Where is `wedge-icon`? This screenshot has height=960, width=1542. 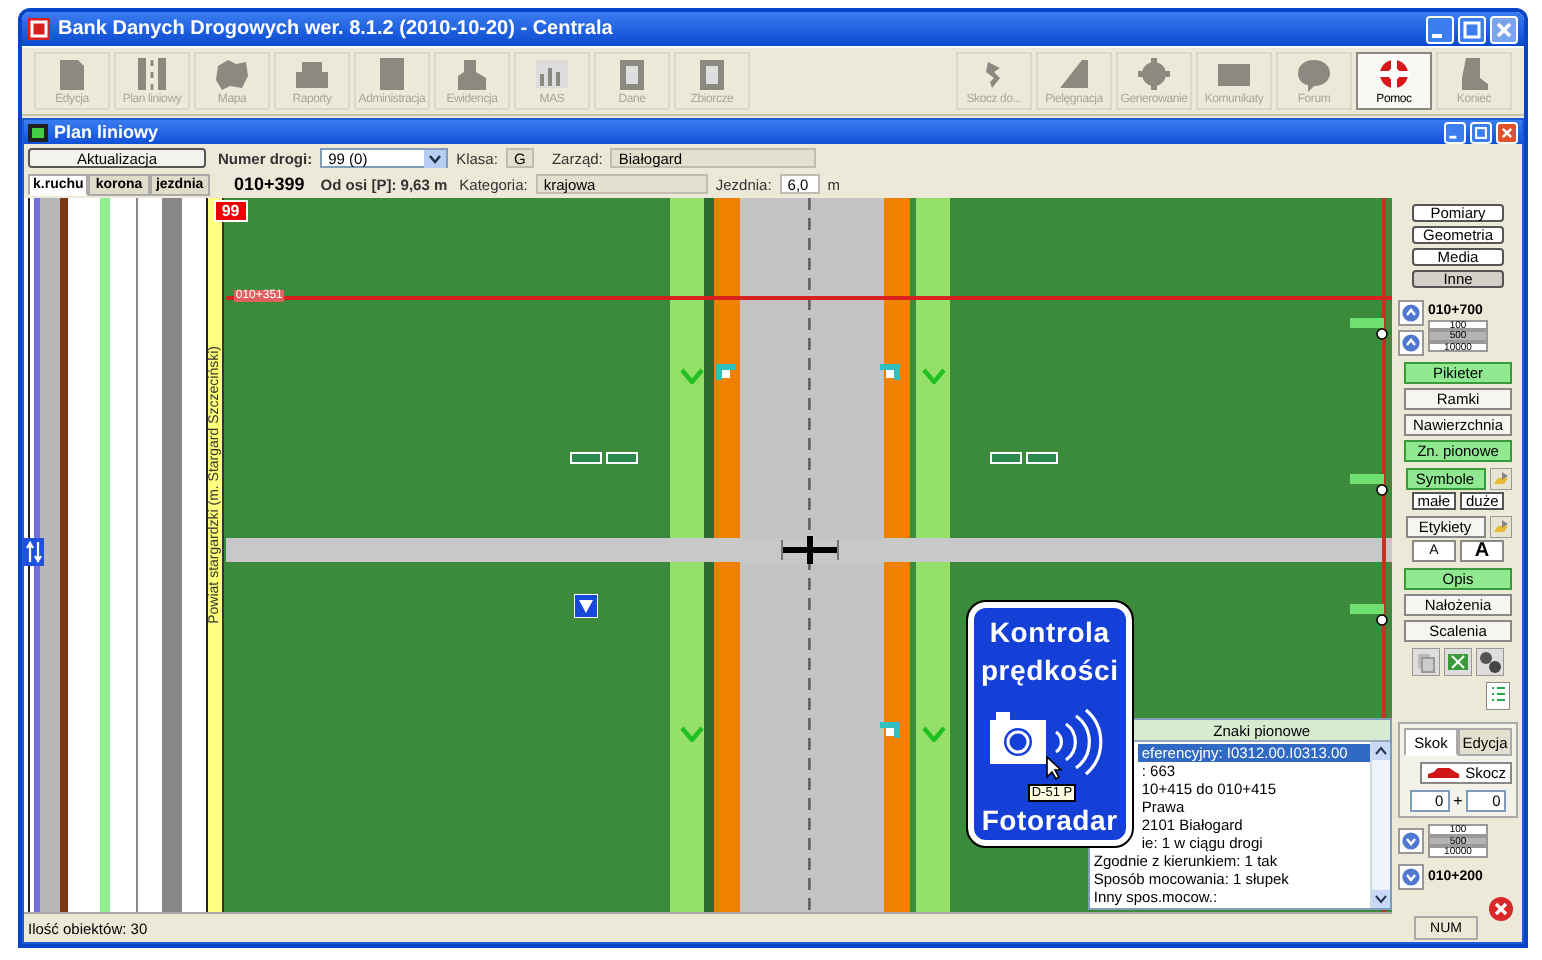 wedge-icon is located at coordinates (1074, 74).